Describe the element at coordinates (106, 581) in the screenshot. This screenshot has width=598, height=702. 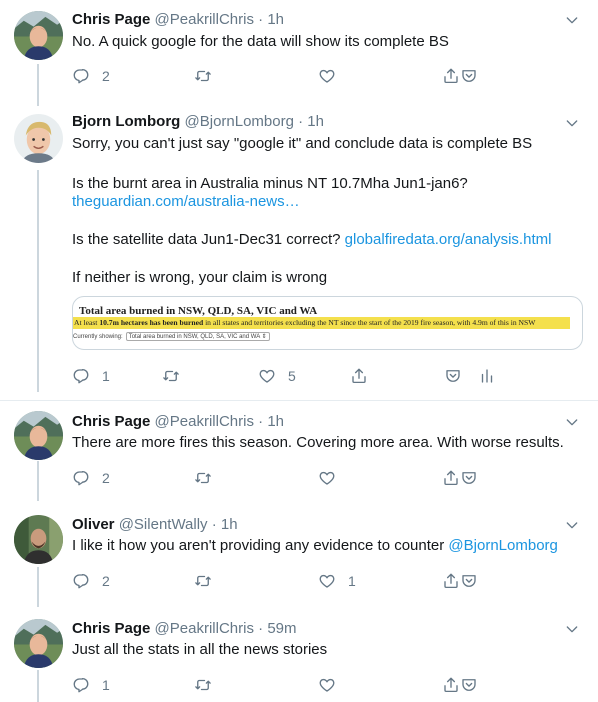
I see `reply-count: 2` at that location.